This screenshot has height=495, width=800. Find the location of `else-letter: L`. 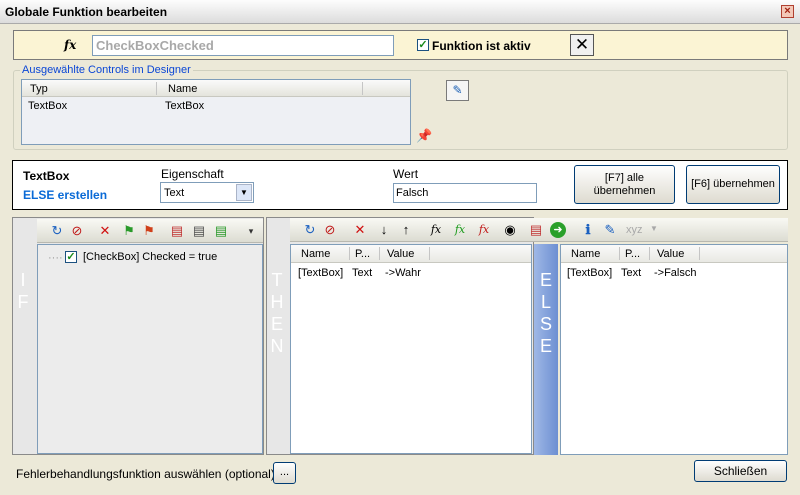

else-letter: L is located at coordinates (545, 302).